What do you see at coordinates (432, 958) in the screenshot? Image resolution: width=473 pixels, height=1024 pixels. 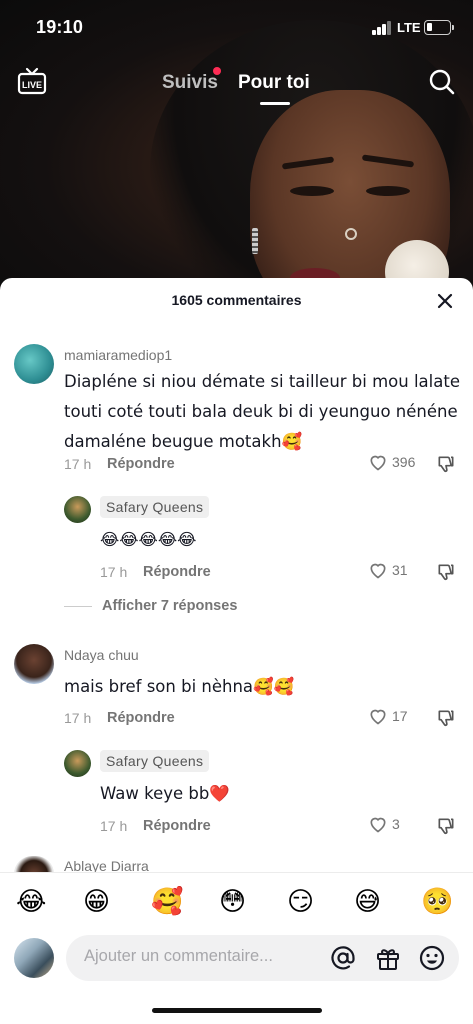 I see `smiley-icon` at bounding box center [432, 958].